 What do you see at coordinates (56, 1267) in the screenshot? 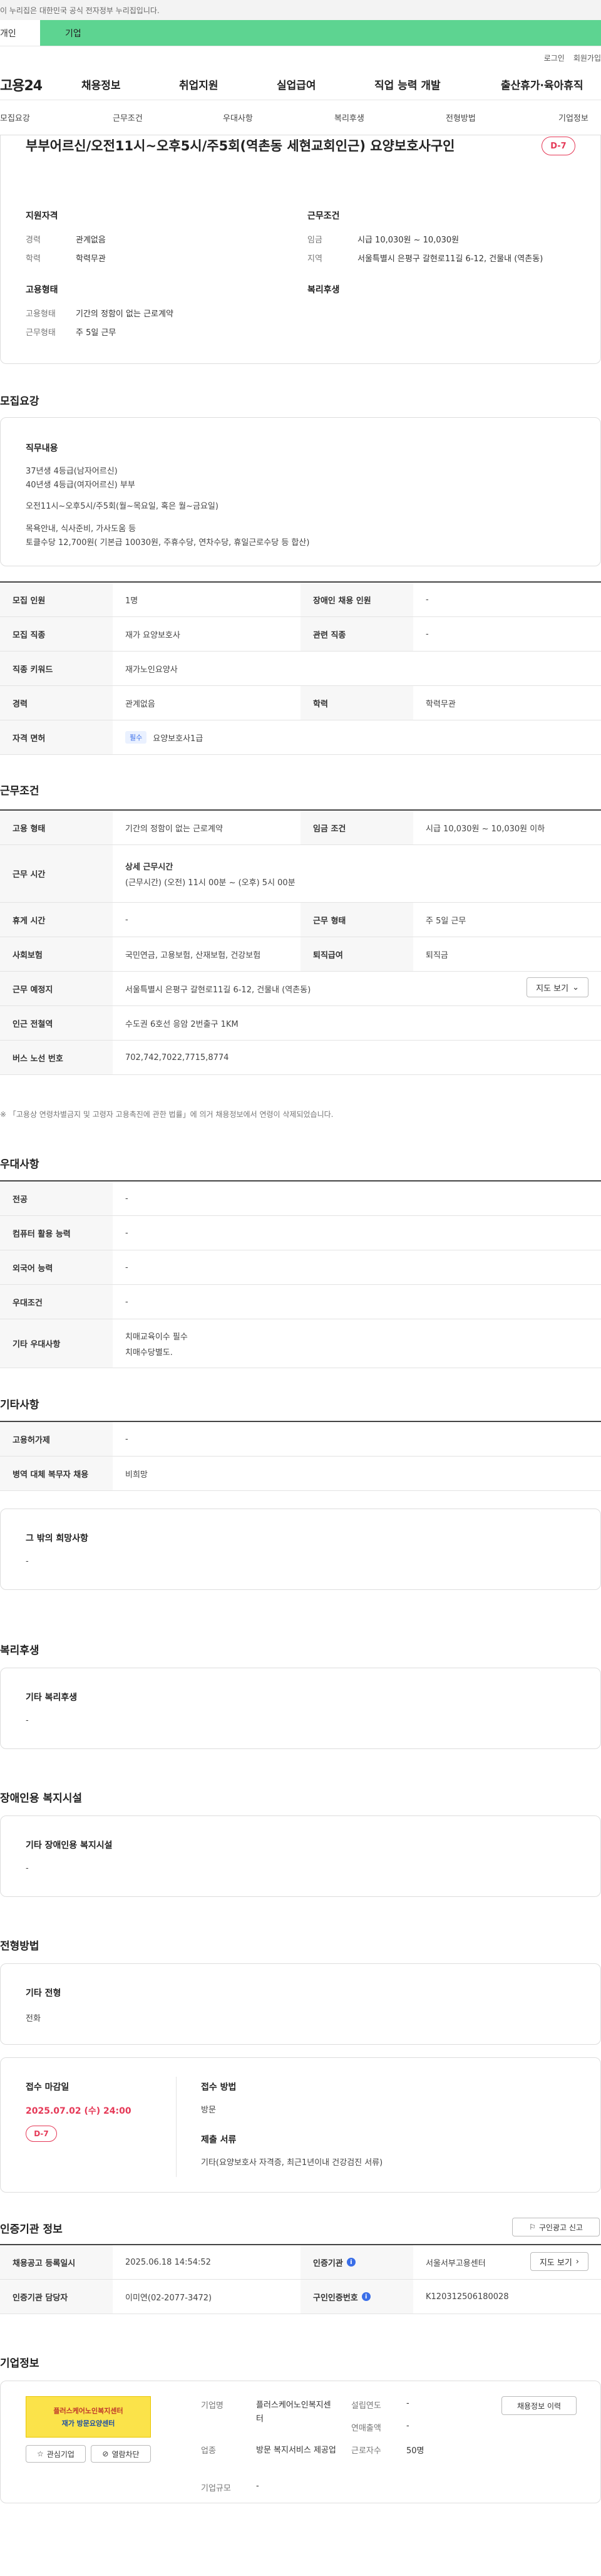
I see `language-label: 외국어 능력` at bounding box center [56, 1267].